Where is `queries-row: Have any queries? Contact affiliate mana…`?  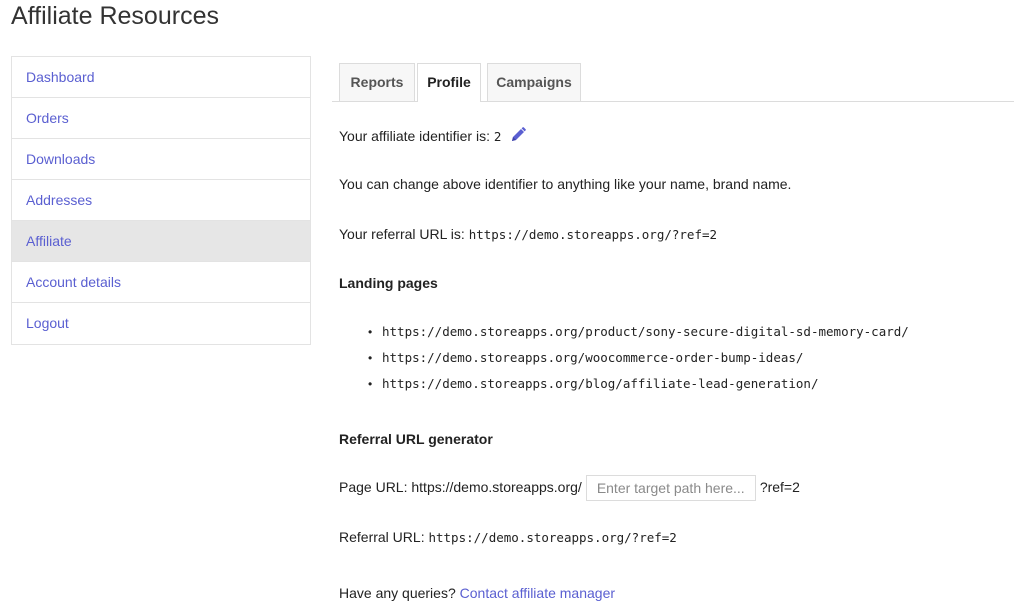 queries-row: Have any queries? Contact affiliate mana… is located at coordinates (477, 593).